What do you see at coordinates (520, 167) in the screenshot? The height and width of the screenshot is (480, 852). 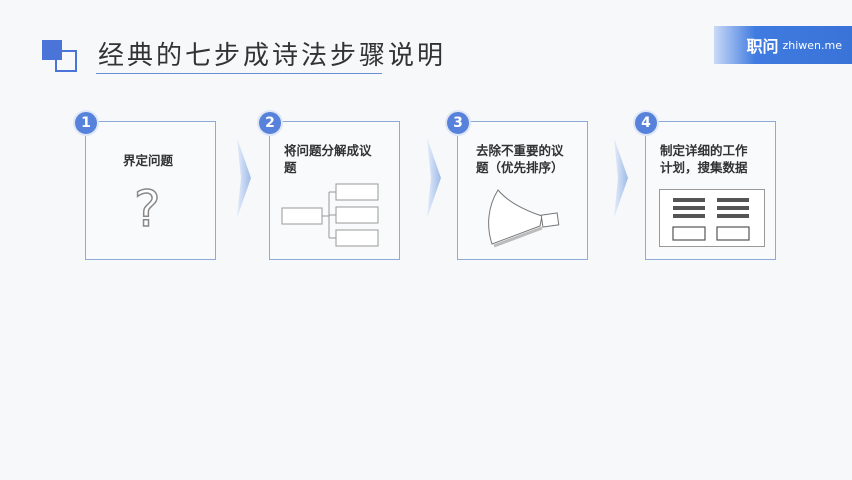 I see `step-3-line-2: 题（优先排序）` at bounding box center [520, 167].